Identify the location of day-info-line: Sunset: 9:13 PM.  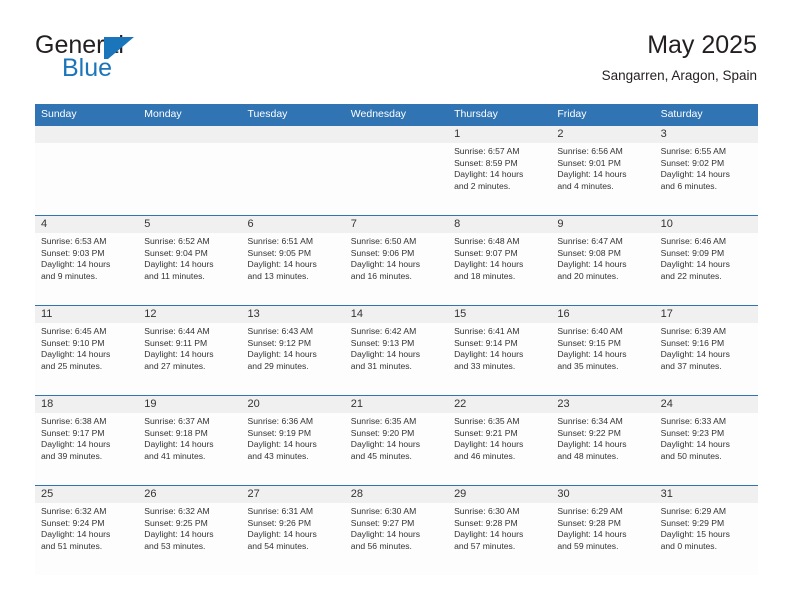
(382, 342).